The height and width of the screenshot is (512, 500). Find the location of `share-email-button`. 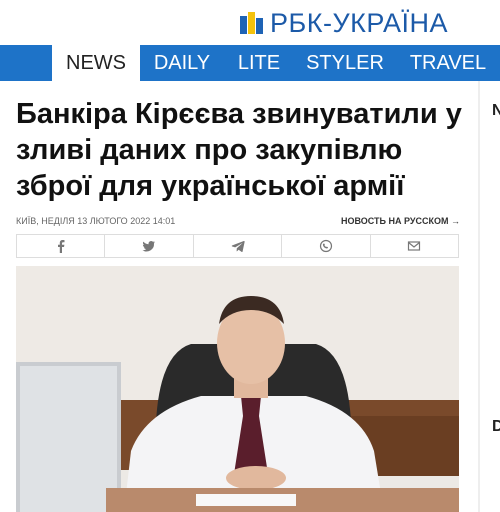

share-email-button is located at coordinates (414, 246).